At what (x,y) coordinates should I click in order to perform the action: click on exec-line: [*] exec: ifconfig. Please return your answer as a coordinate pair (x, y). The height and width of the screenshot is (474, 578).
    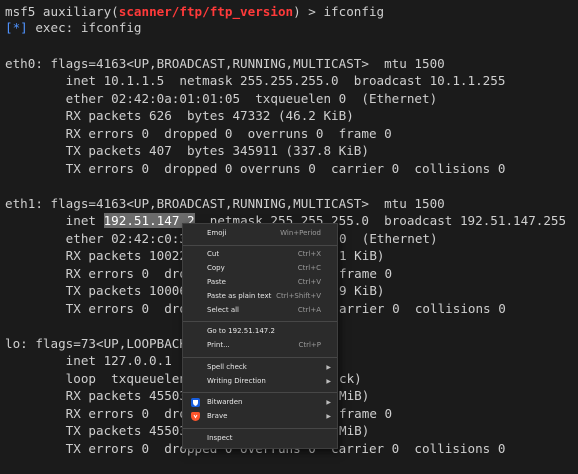
    Looking at the image, I should click on (73, 28).